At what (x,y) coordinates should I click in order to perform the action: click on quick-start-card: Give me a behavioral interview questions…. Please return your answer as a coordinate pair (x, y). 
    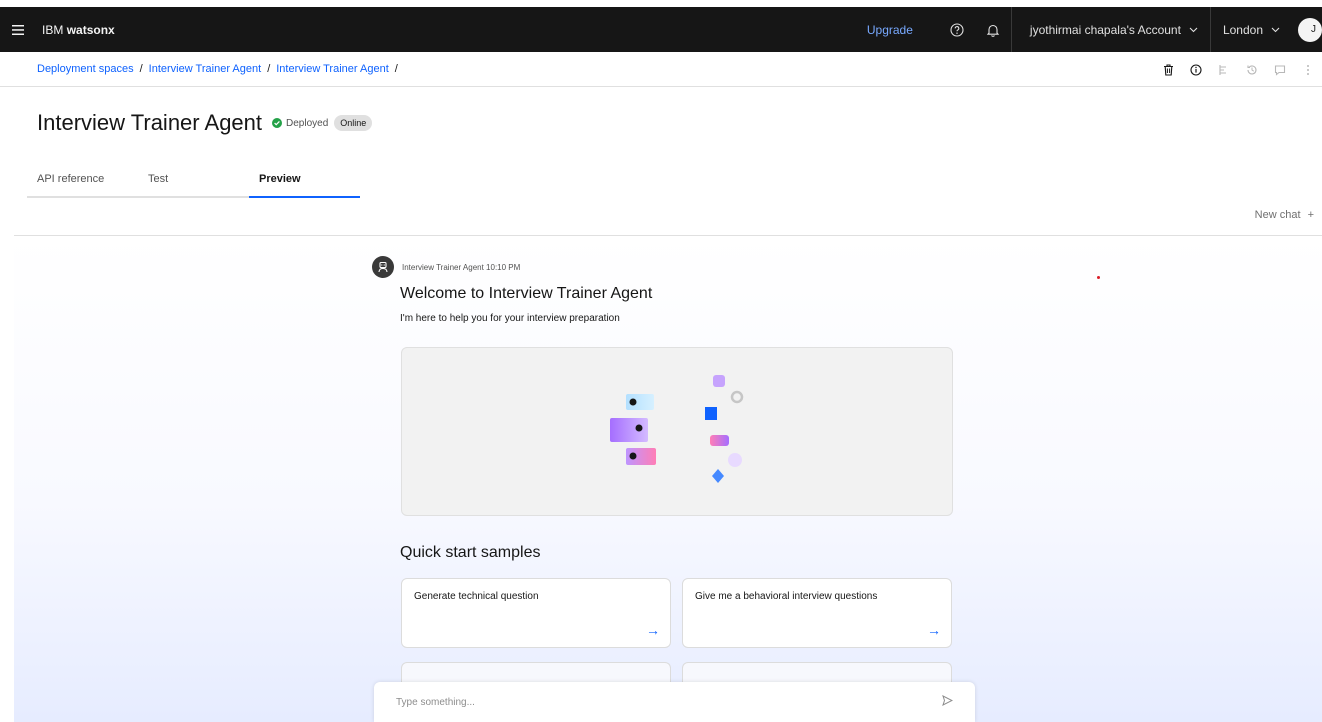
    Looking at the image, I should click on (817, 613).